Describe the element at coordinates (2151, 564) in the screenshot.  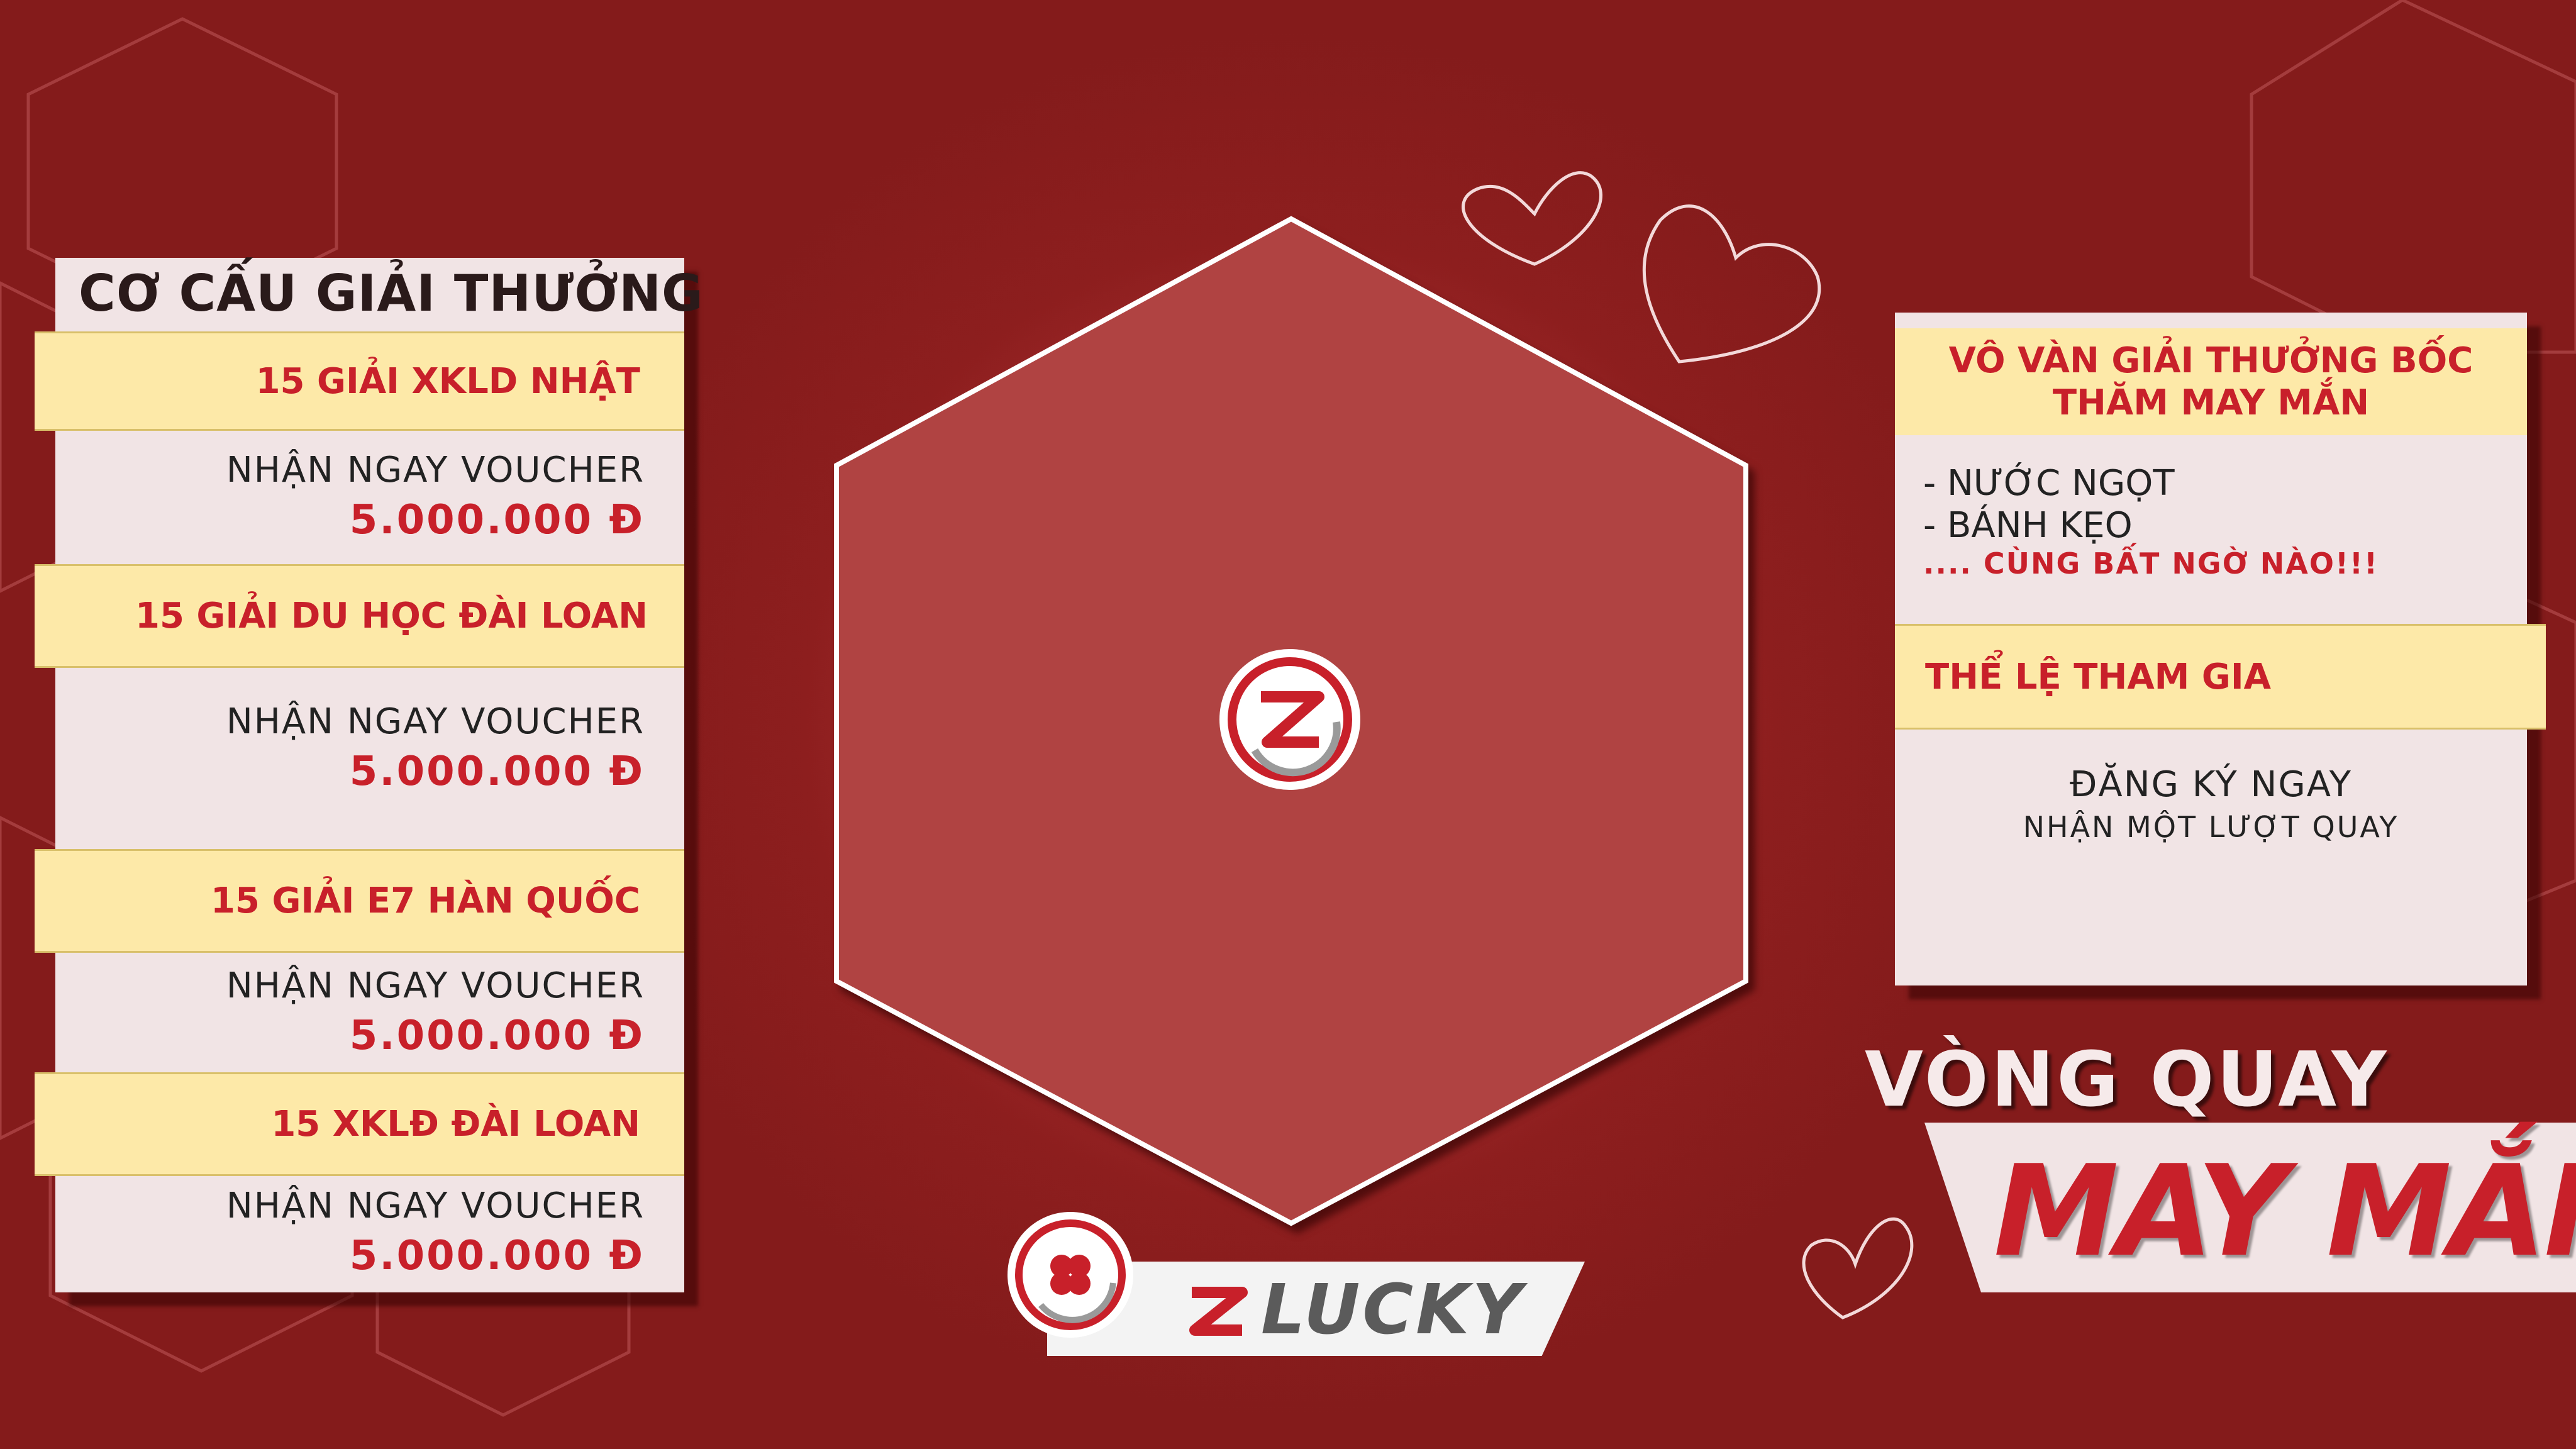
I see `surprise-text: .... CÙNG BẤT NGỜ NÀO!!!` at that location.